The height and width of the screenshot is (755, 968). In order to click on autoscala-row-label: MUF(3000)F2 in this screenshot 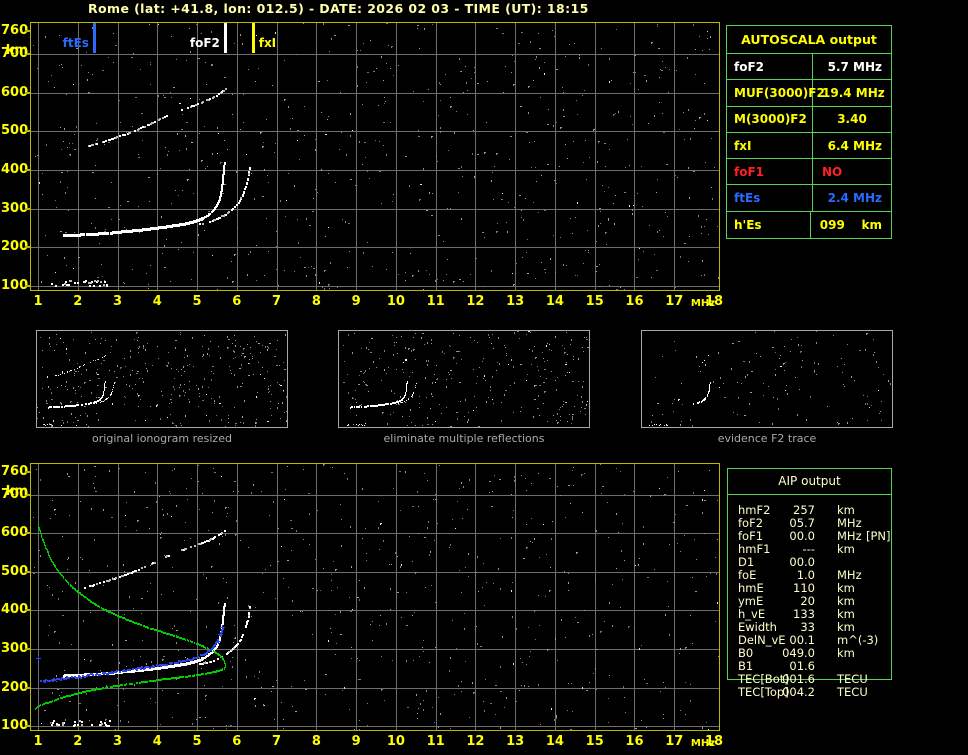, I will do `click(776, 93)`.